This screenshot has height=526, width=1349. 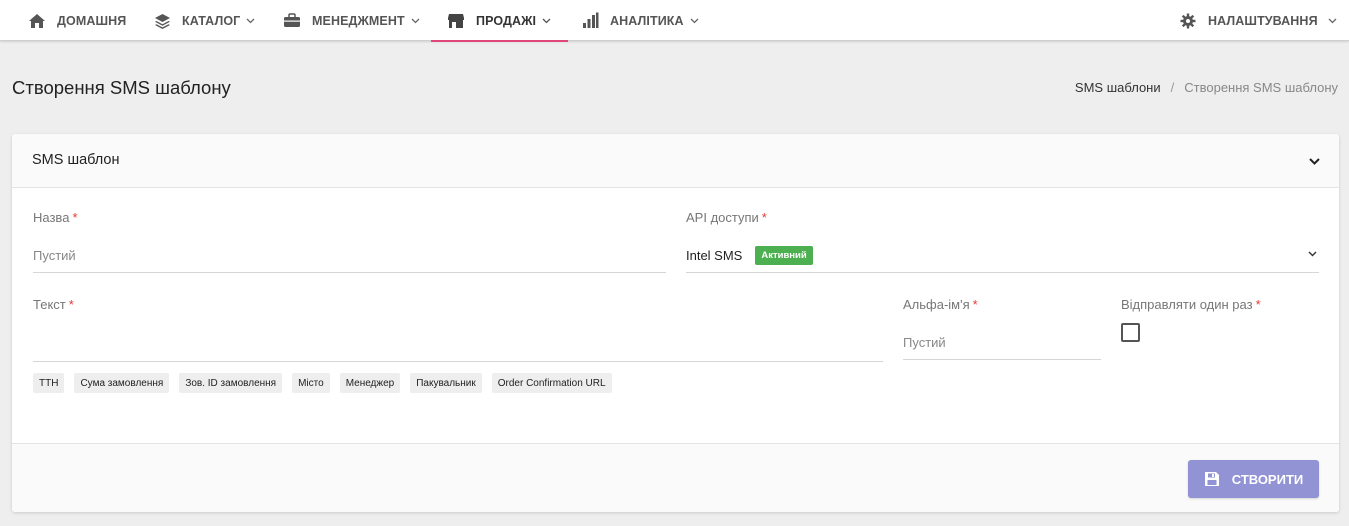 What do you see at coordinates (590, 21) in the screenshot?
I see `bar-chart-icon` at bounding box center [590, 21].